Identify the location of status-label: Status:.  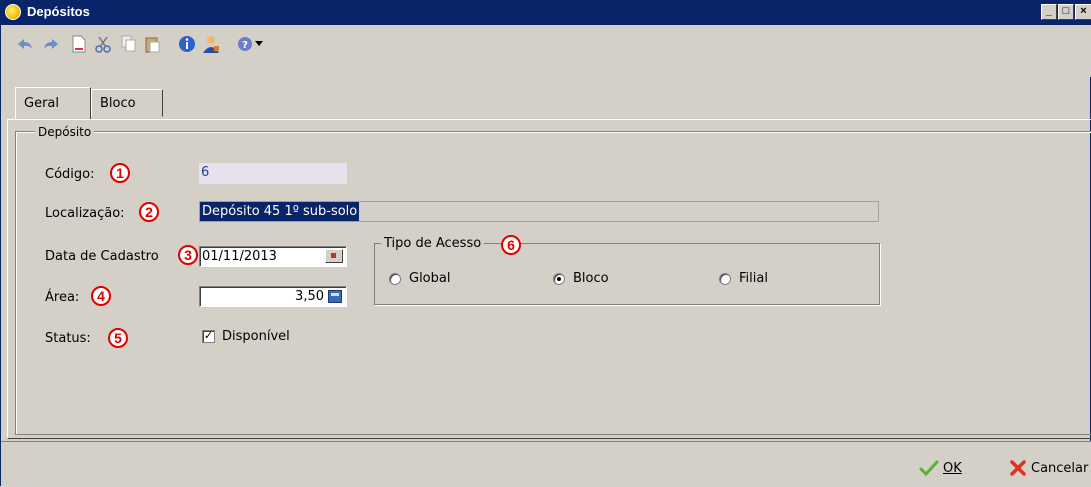
(68, 338).